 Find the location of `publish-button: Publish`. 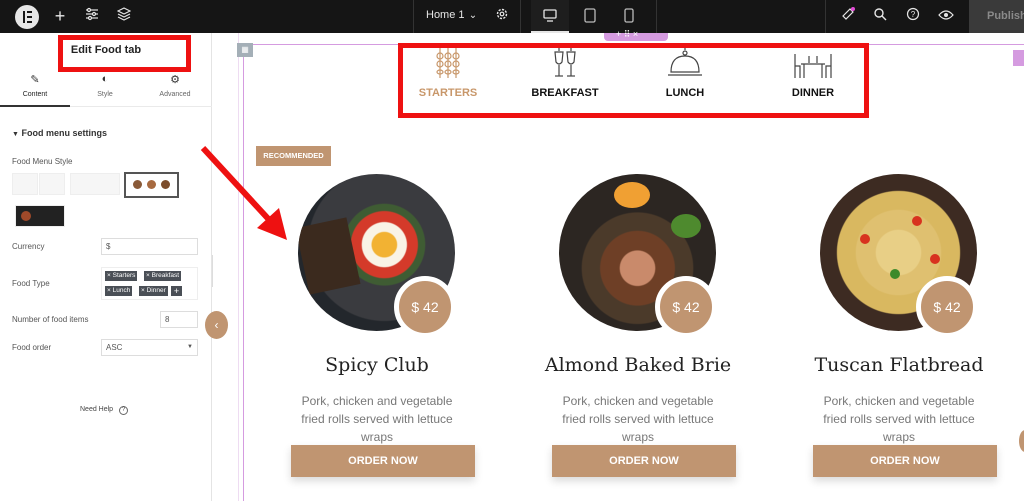

publish-button: Publish is located at coordinates (996, 16).